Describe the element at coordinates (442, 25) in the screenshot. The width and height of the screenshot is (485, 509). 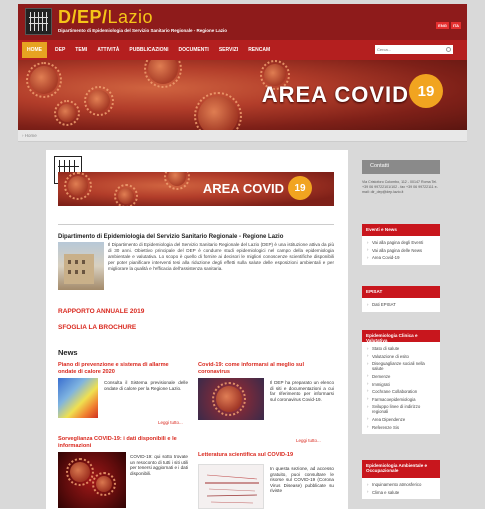
I see `lang-eng: ENG` at that location.